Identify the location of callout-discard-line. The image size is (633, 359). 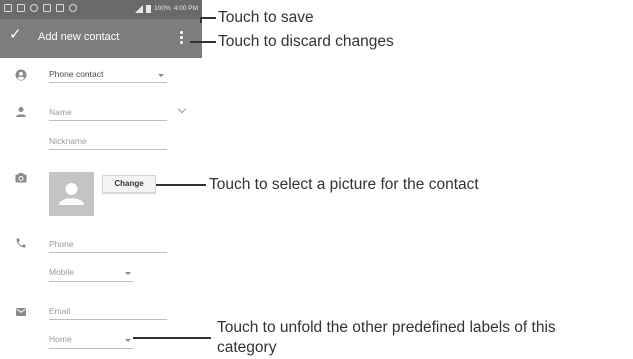
(203, 42).